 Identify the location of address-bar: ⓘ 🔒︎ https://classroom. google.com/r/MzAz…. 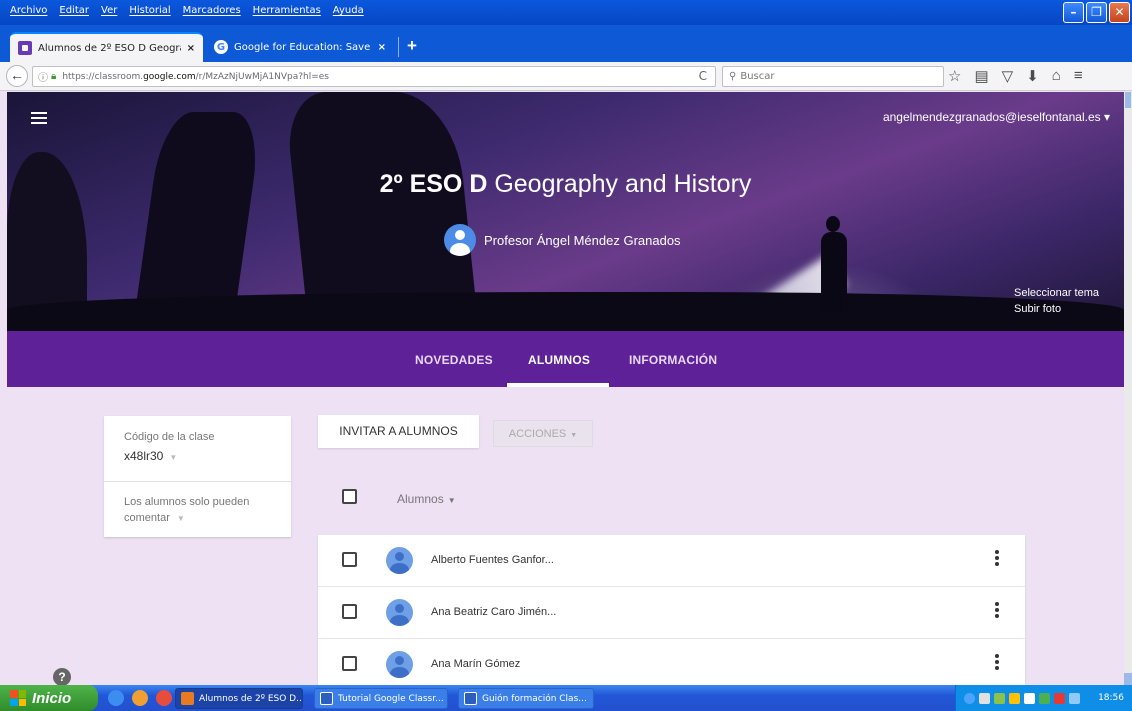
(374, 76).